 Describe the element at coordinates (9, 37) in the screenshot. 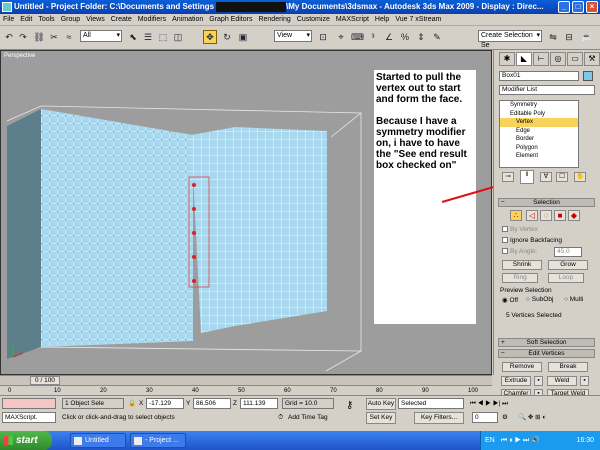

I see `undo-icon: ↶` at that location.